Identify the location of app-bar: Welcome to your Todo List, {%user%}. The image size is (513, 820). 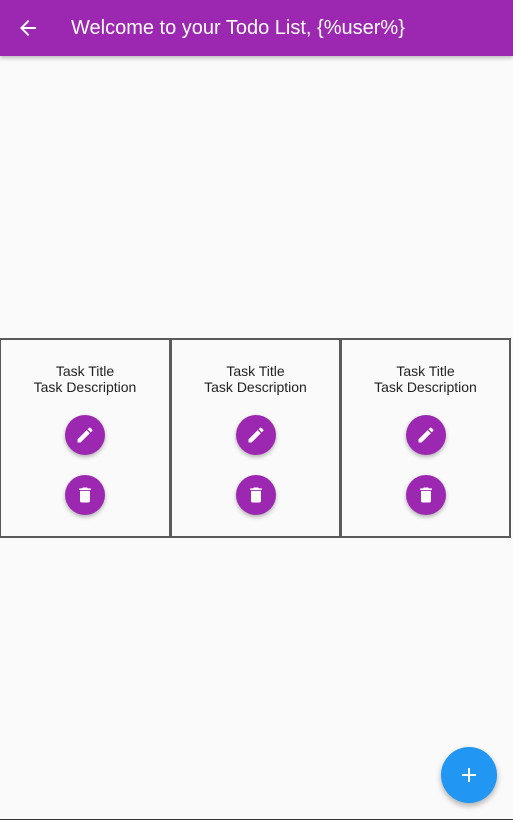
(256, 28).